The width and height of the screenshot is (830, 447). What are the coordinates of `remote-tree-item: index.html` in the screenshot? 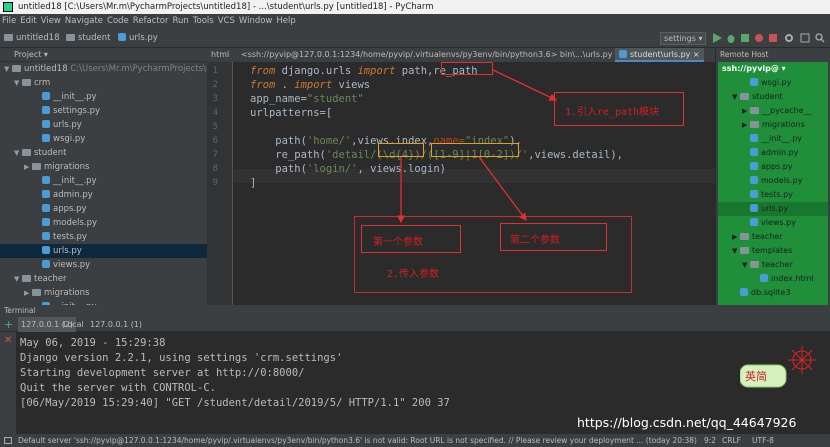 It's located at (773, 279).